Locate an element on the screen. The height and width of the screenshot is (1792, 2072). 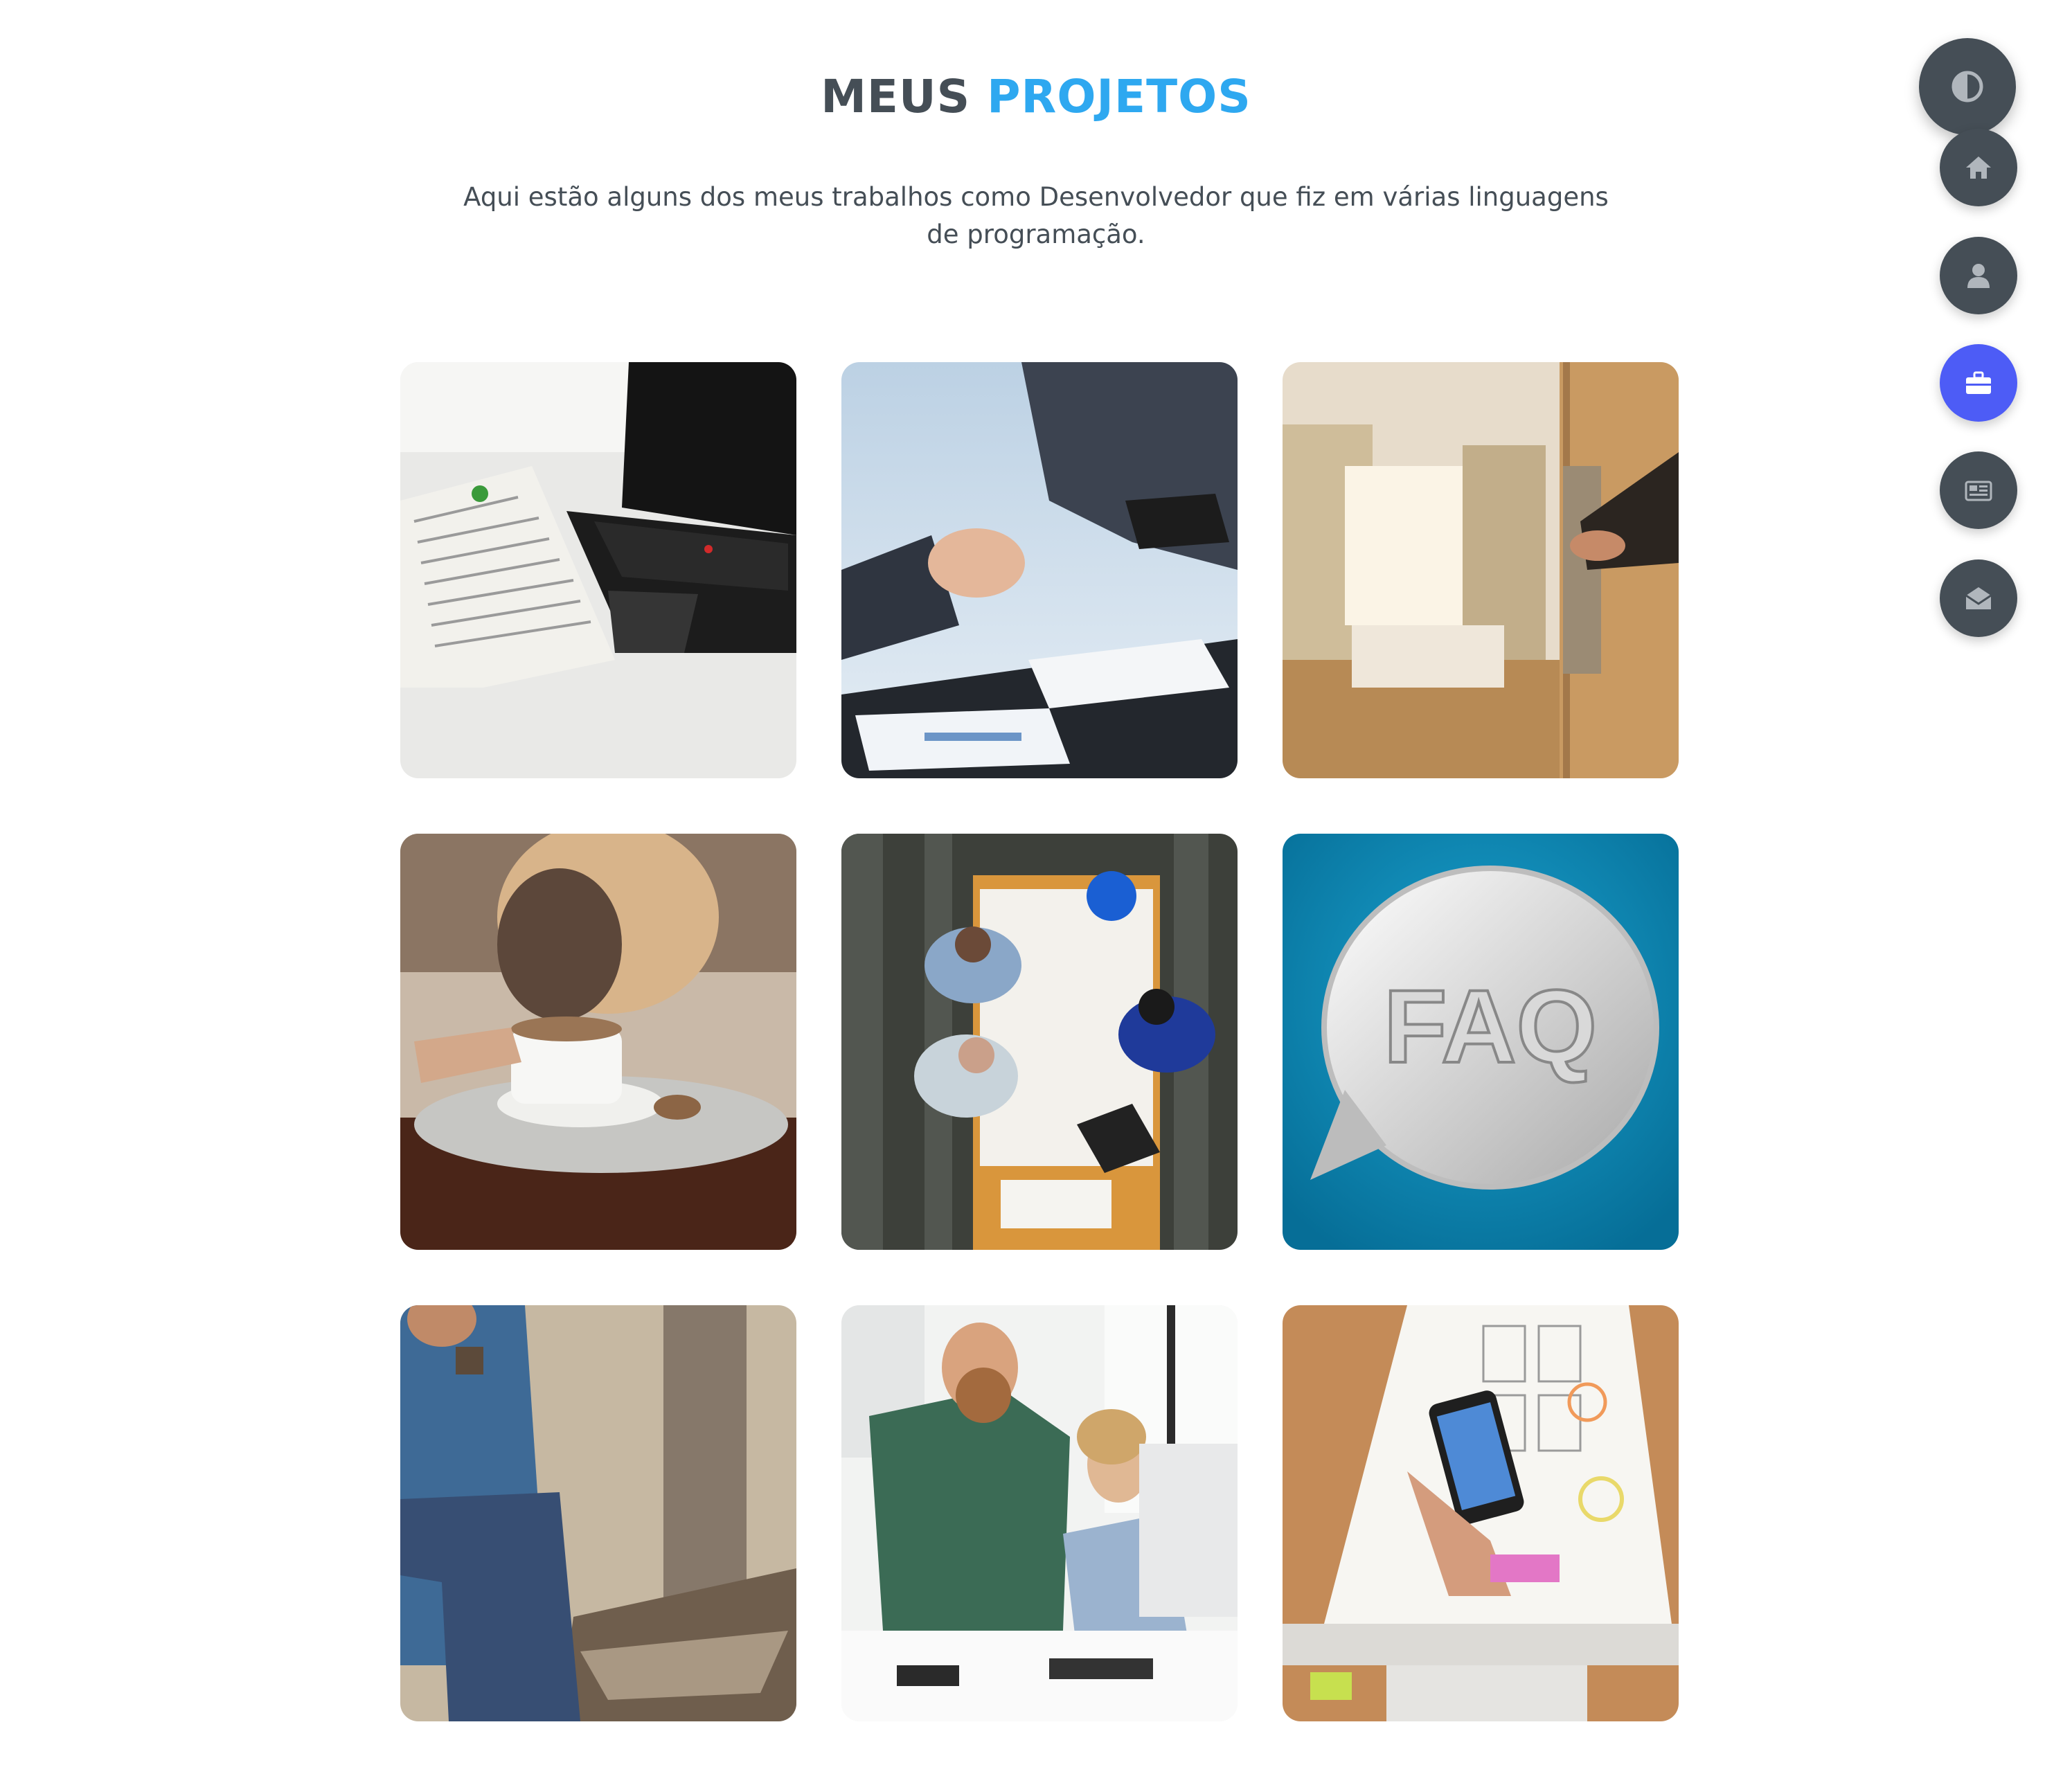
nav-blog-button is located at coordinates (1979, 490).